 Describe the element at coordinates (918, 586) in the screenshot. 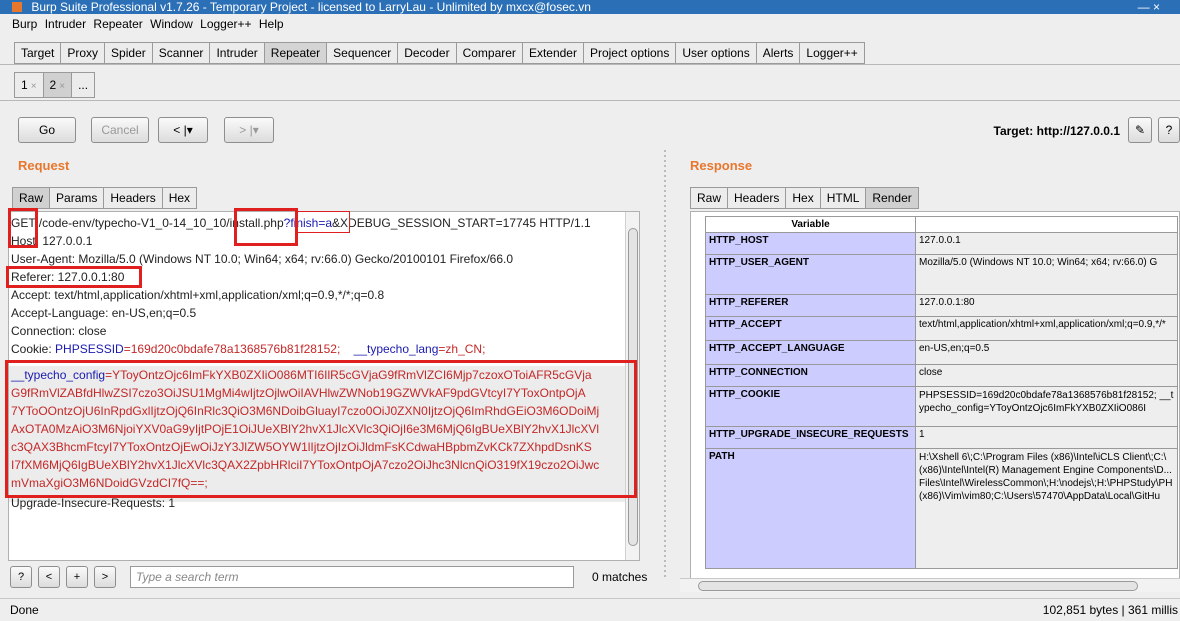

I see `scrollbar-thumb` at that location.